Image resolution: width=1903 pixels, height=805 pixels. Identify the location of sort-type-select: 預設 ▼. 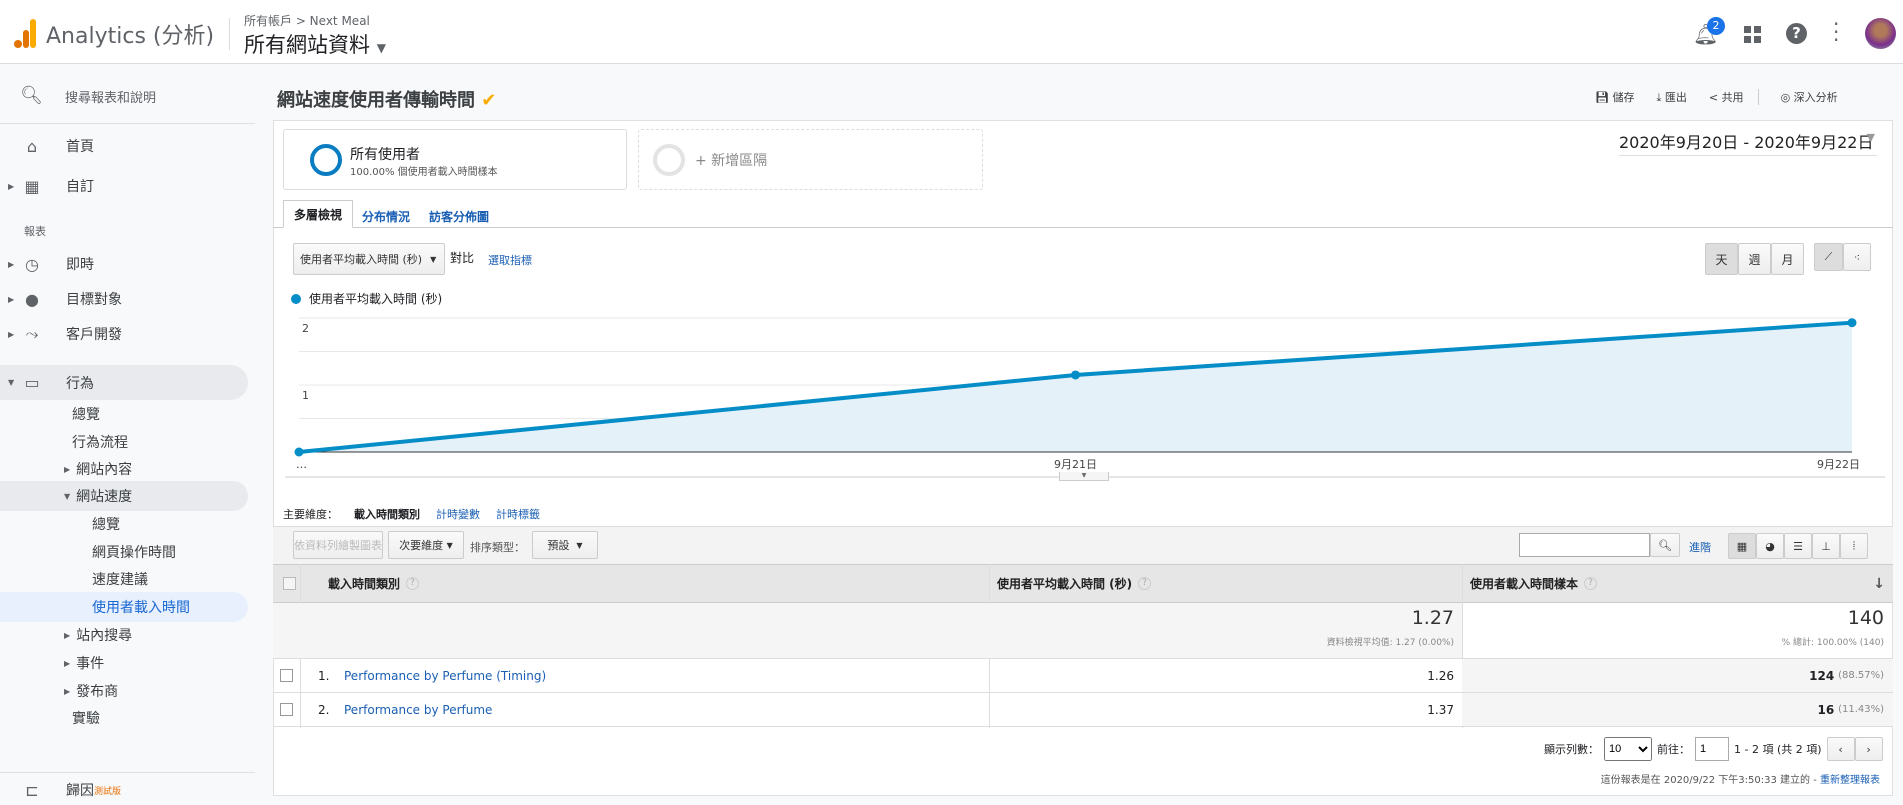
(565, 545).